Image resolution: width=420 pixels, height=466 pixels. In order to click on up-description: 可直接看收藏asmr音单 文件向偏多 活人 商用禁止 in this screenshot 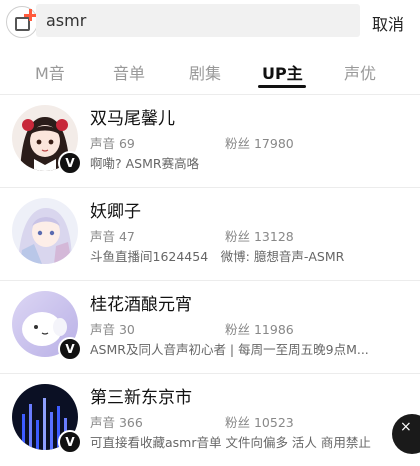, I will do `click(230, 442)`.